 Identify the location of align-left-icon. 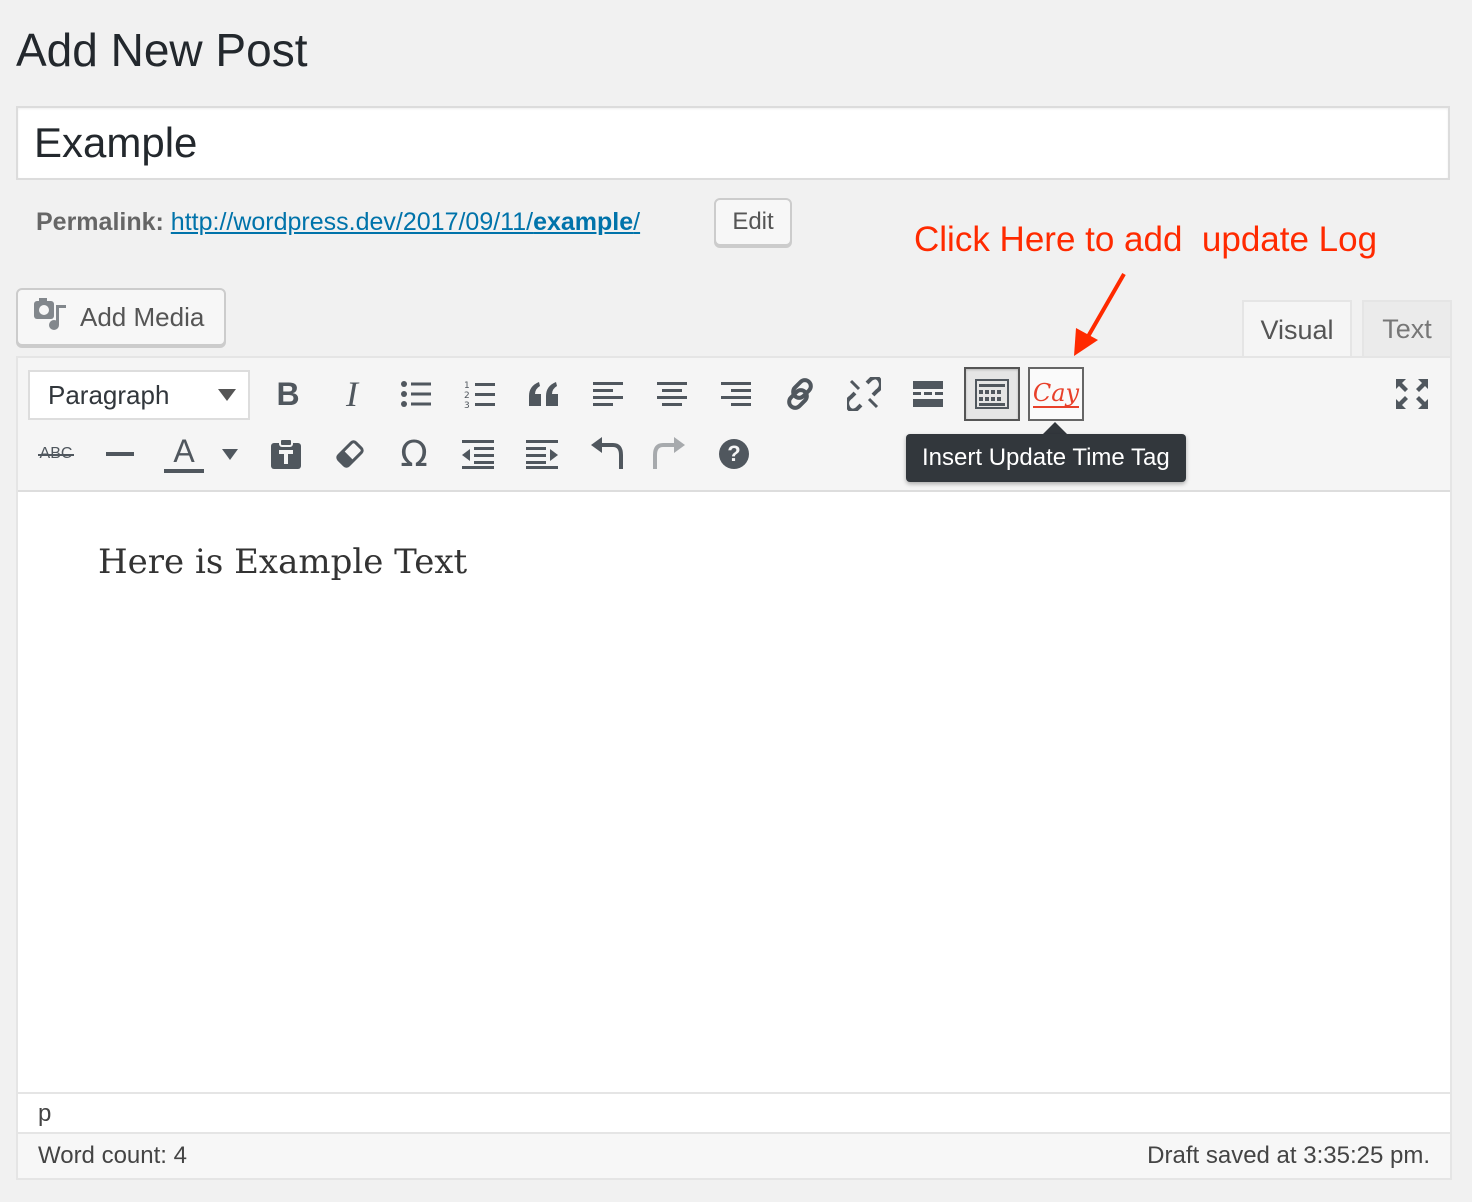
(608, 394).